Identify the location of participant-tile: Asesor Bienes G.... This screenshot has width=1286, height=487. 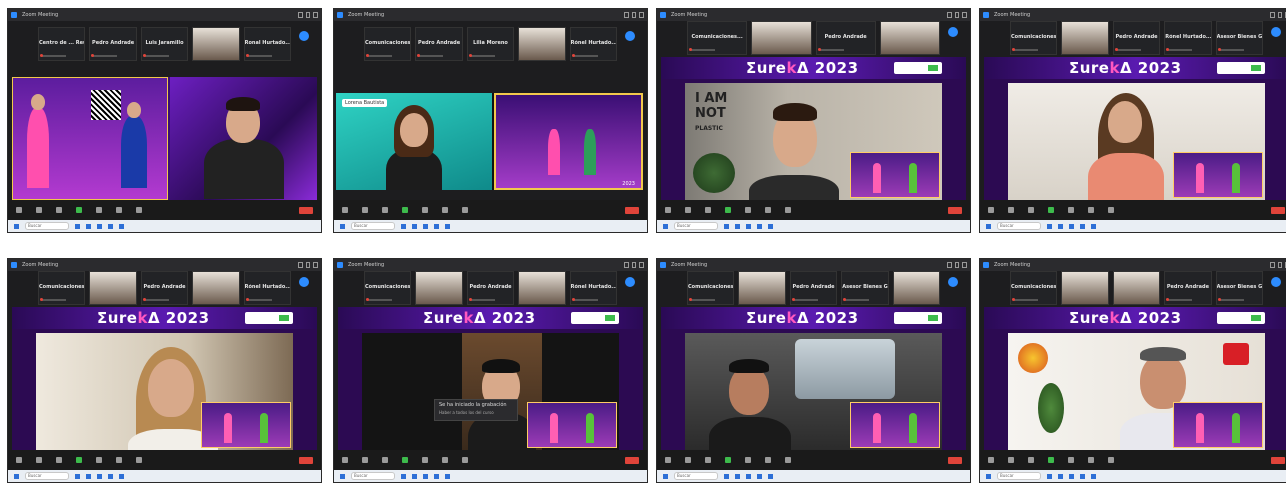
(865, 288).